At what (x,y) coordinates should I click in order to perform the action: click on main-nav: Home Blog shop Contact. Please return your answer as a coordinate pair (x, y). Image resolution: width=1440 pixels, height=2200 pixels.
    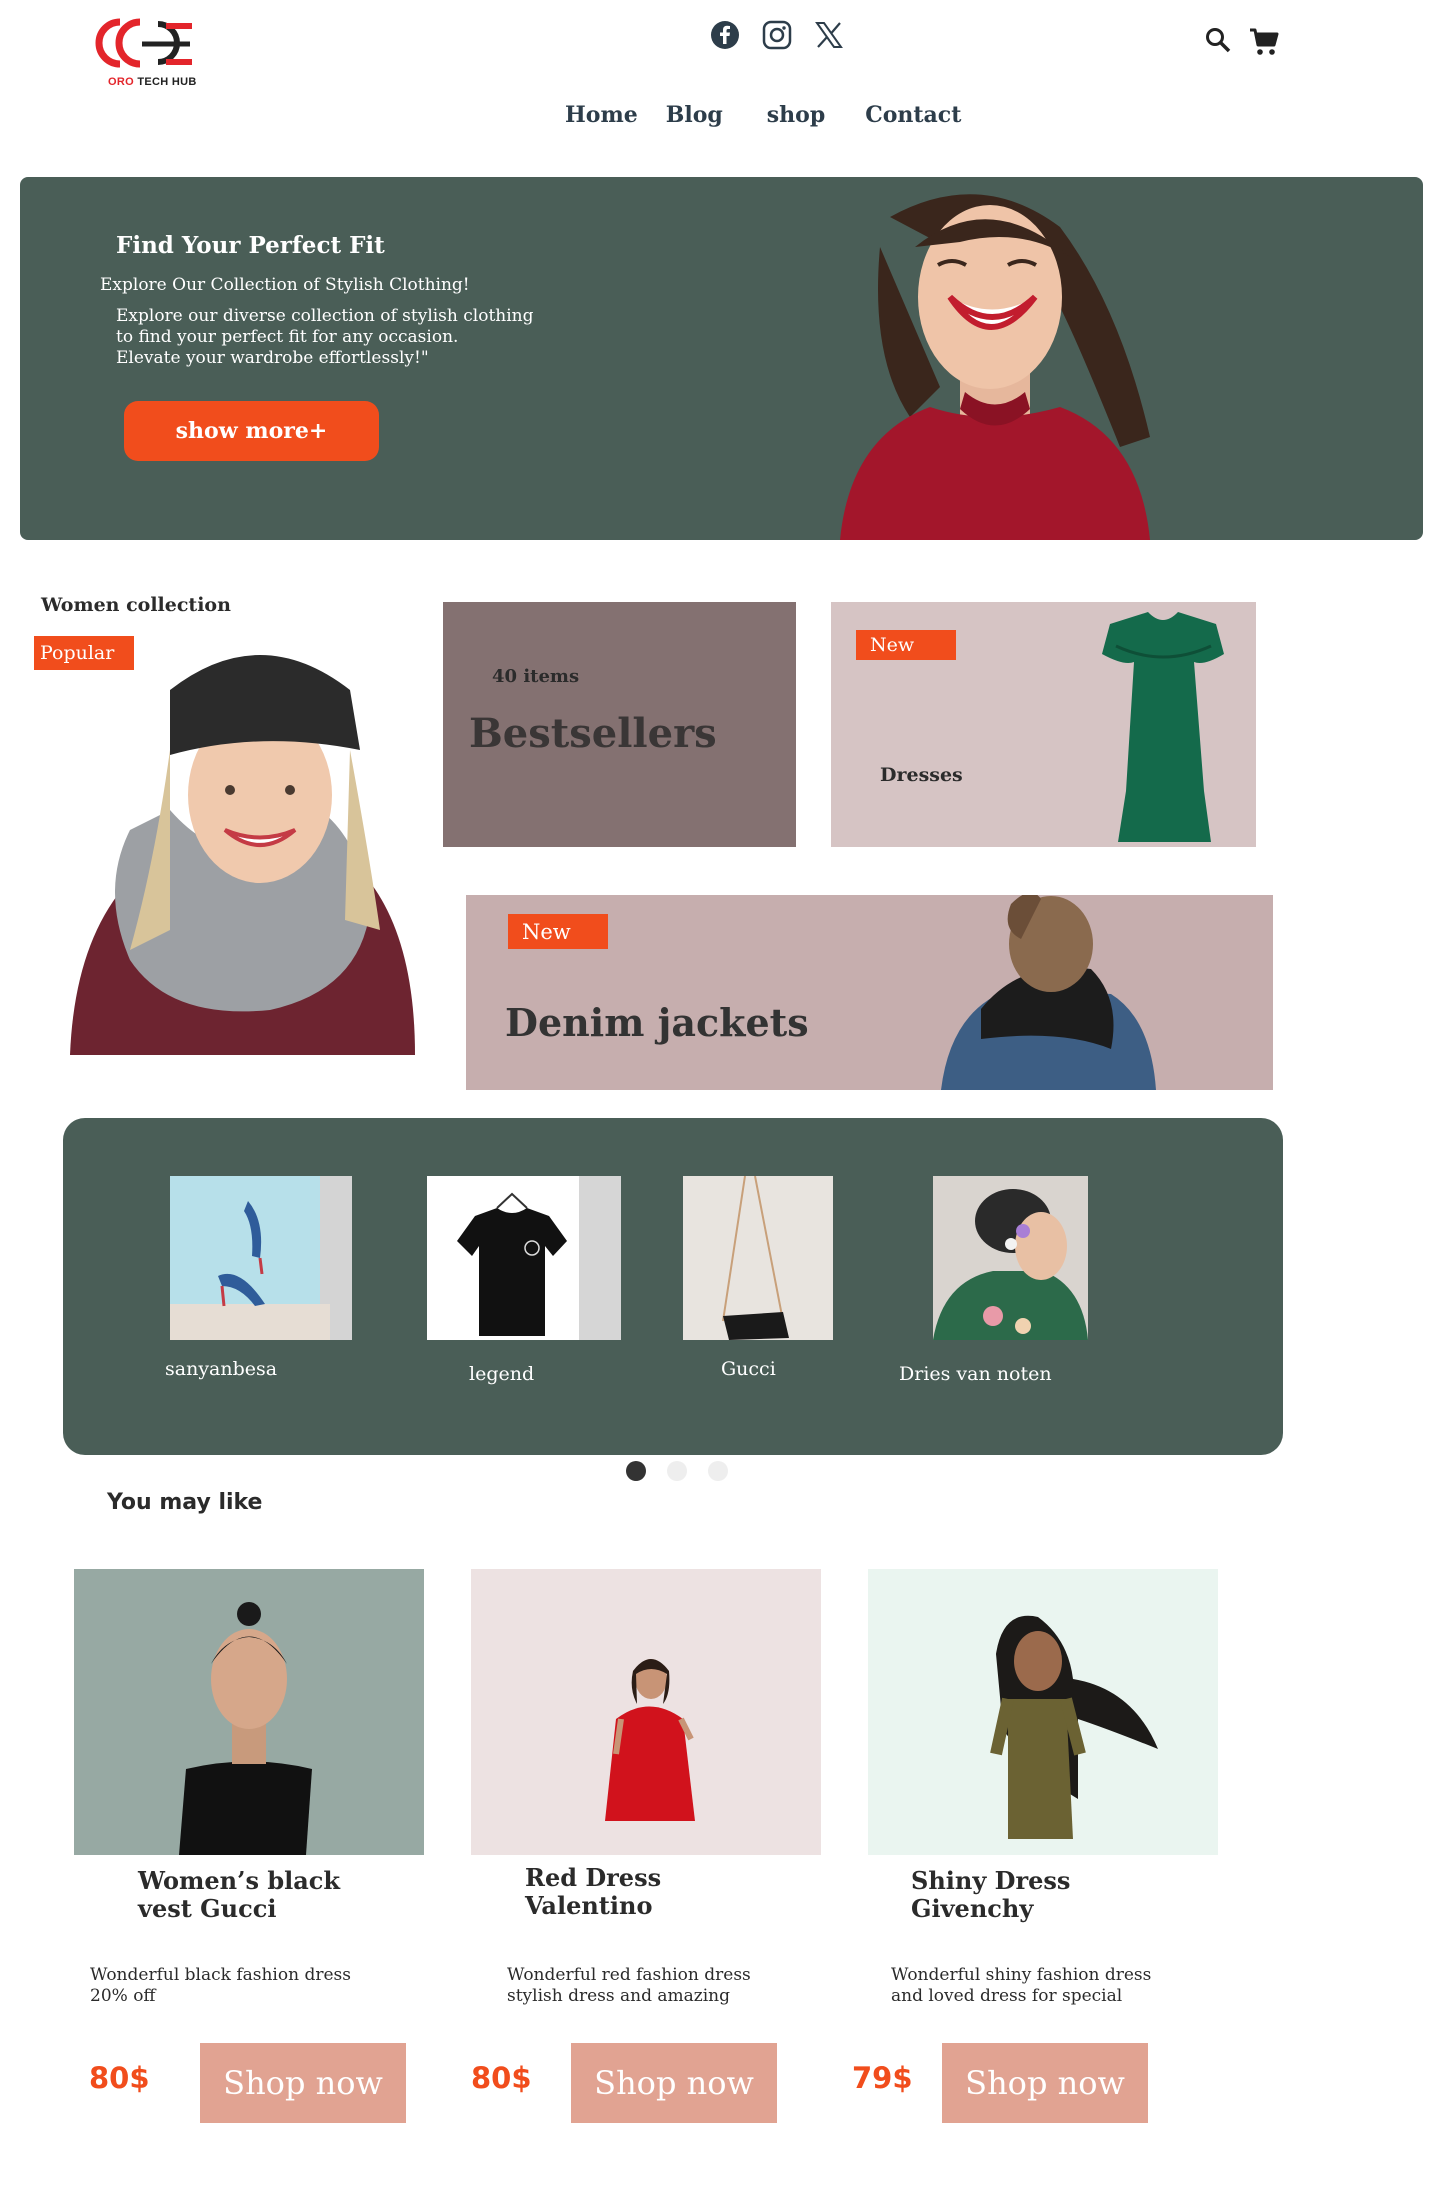
    Looking at the image, I should click on (763, 115).